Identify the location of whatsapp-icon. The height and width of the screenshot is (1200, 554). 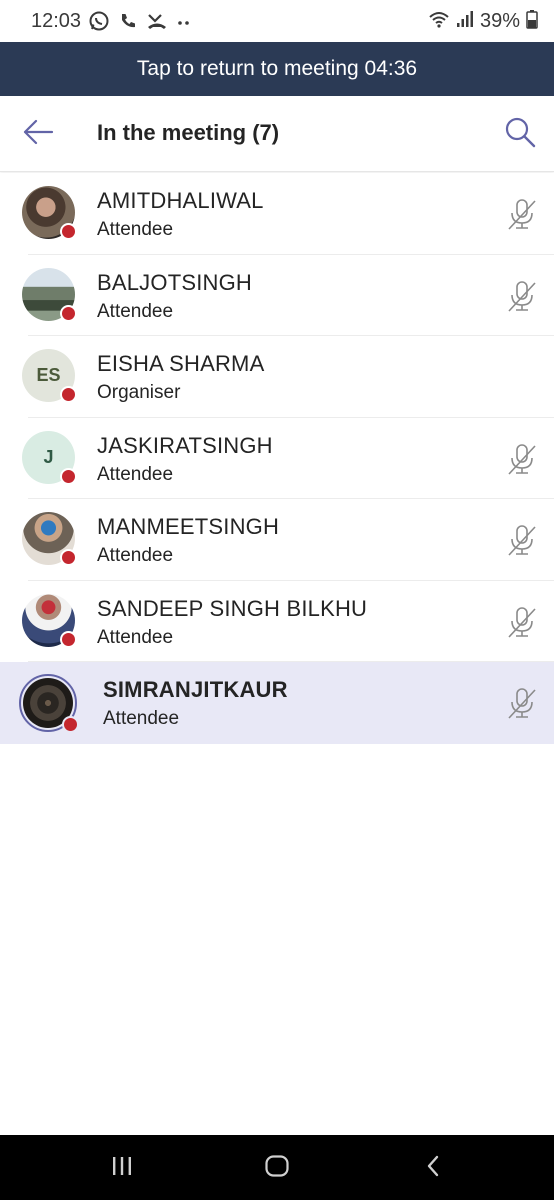
(99, 21).